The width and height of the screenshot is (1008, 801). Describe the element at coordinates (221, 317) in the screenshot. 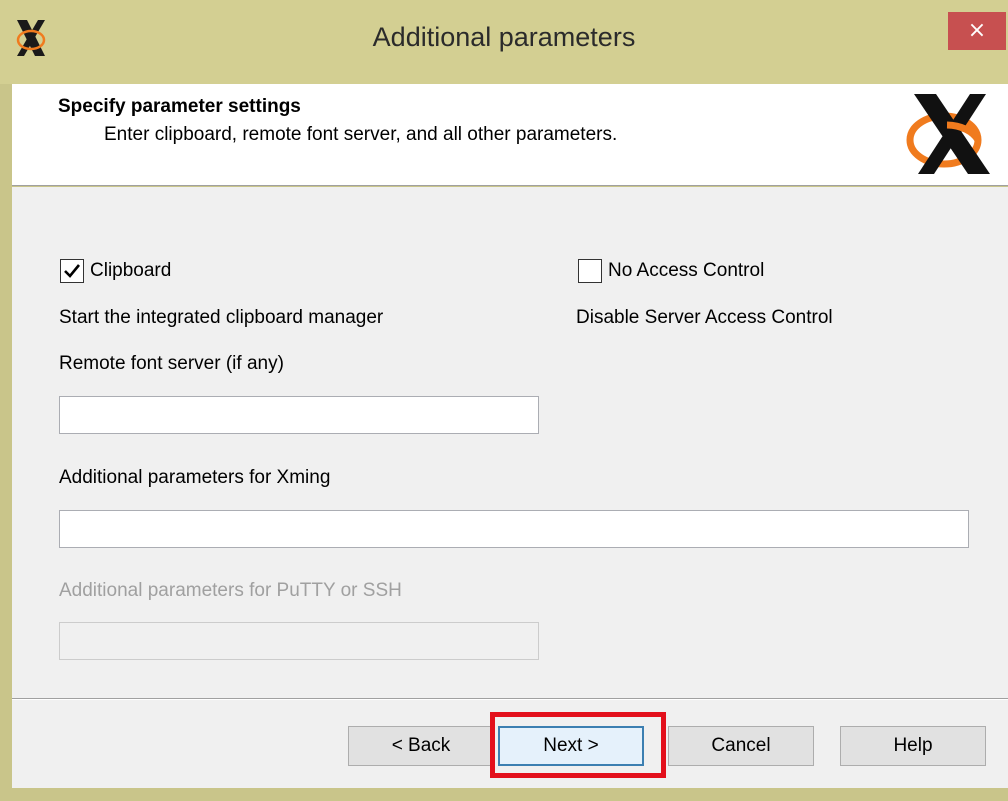

I see `clipboard-description: Start the integrated clipboard manager` at that location.